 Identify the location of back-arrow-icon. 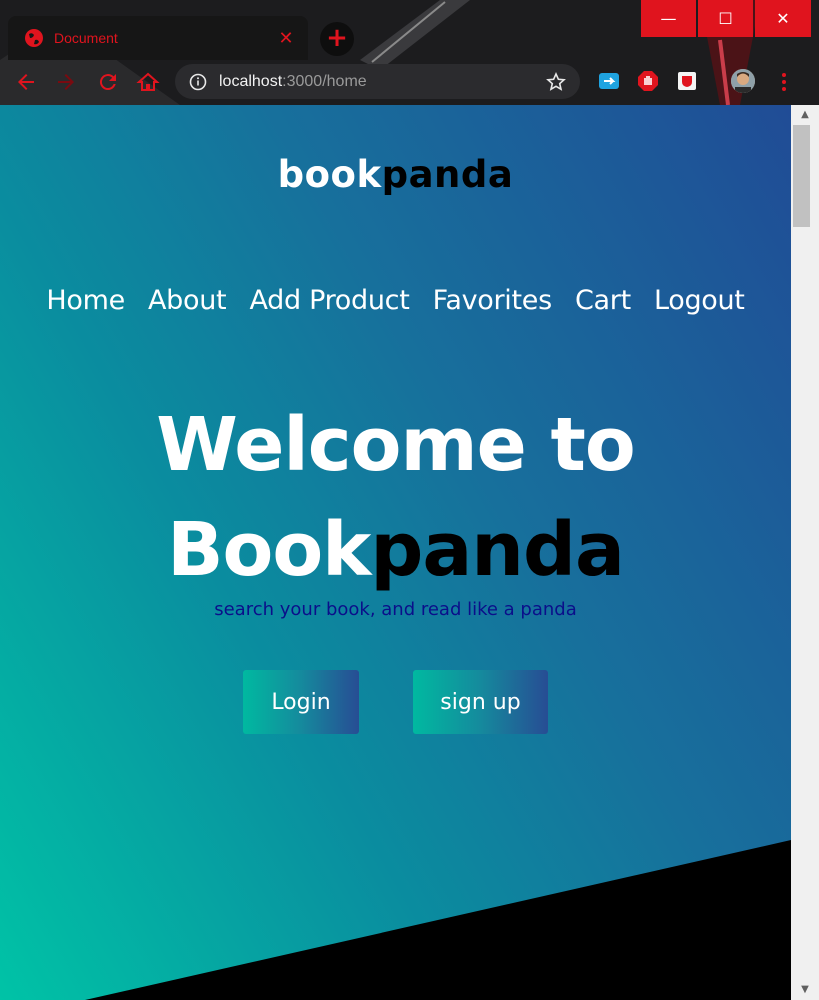
(26, 82).